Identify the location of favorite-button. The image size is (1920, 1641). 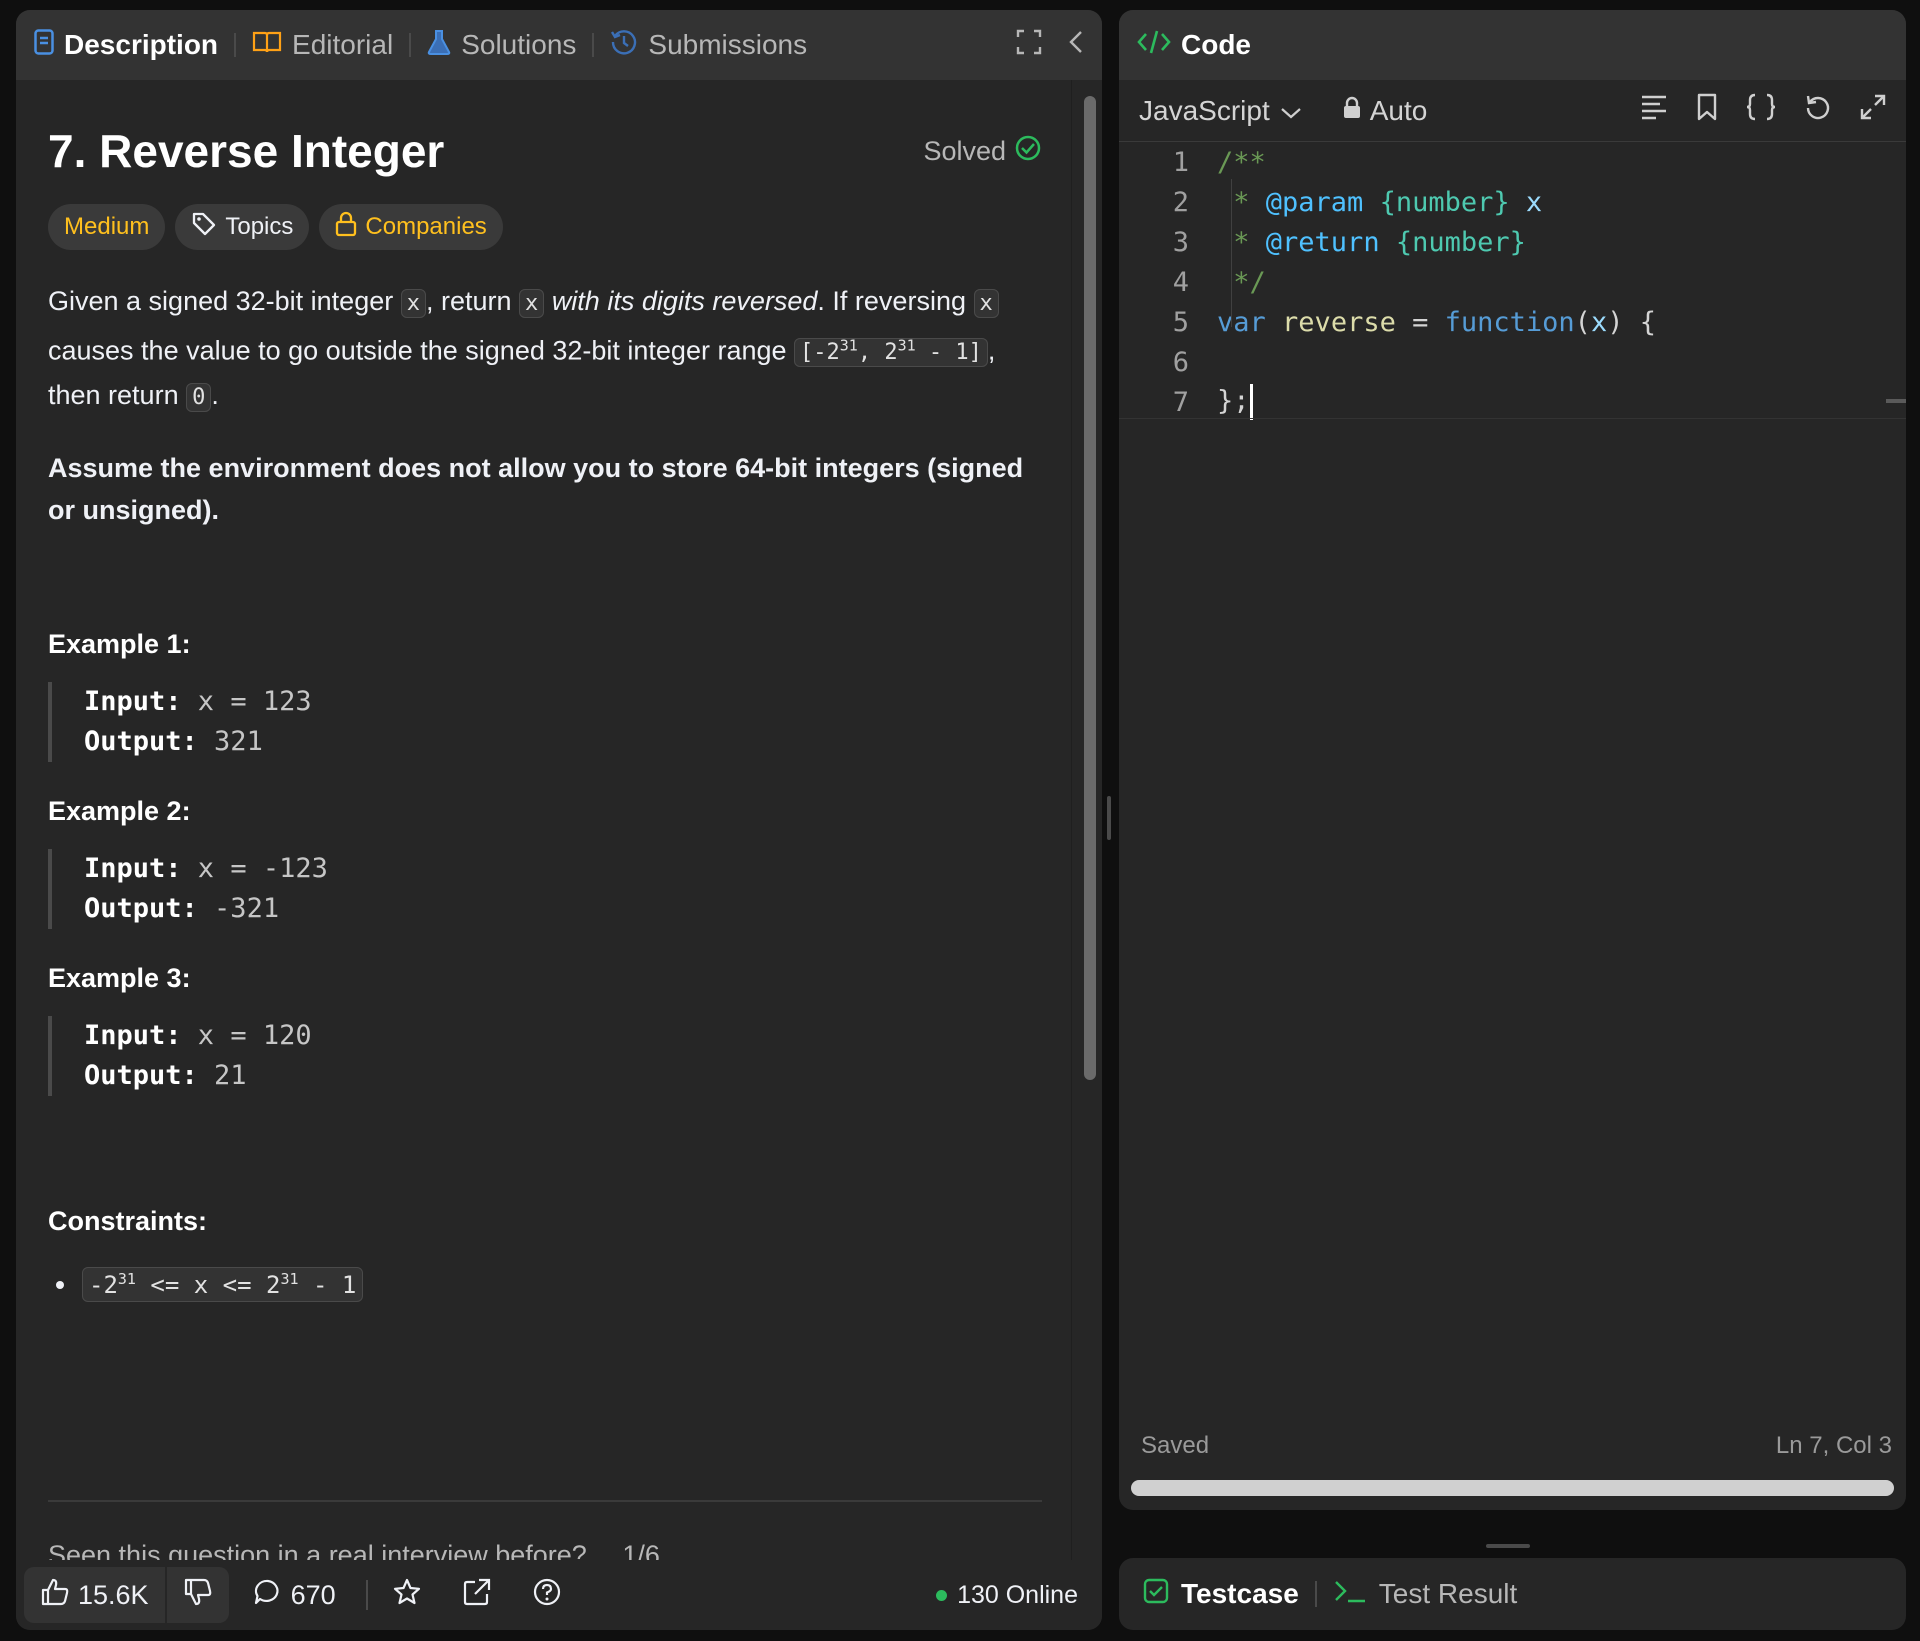
(407, 1595).